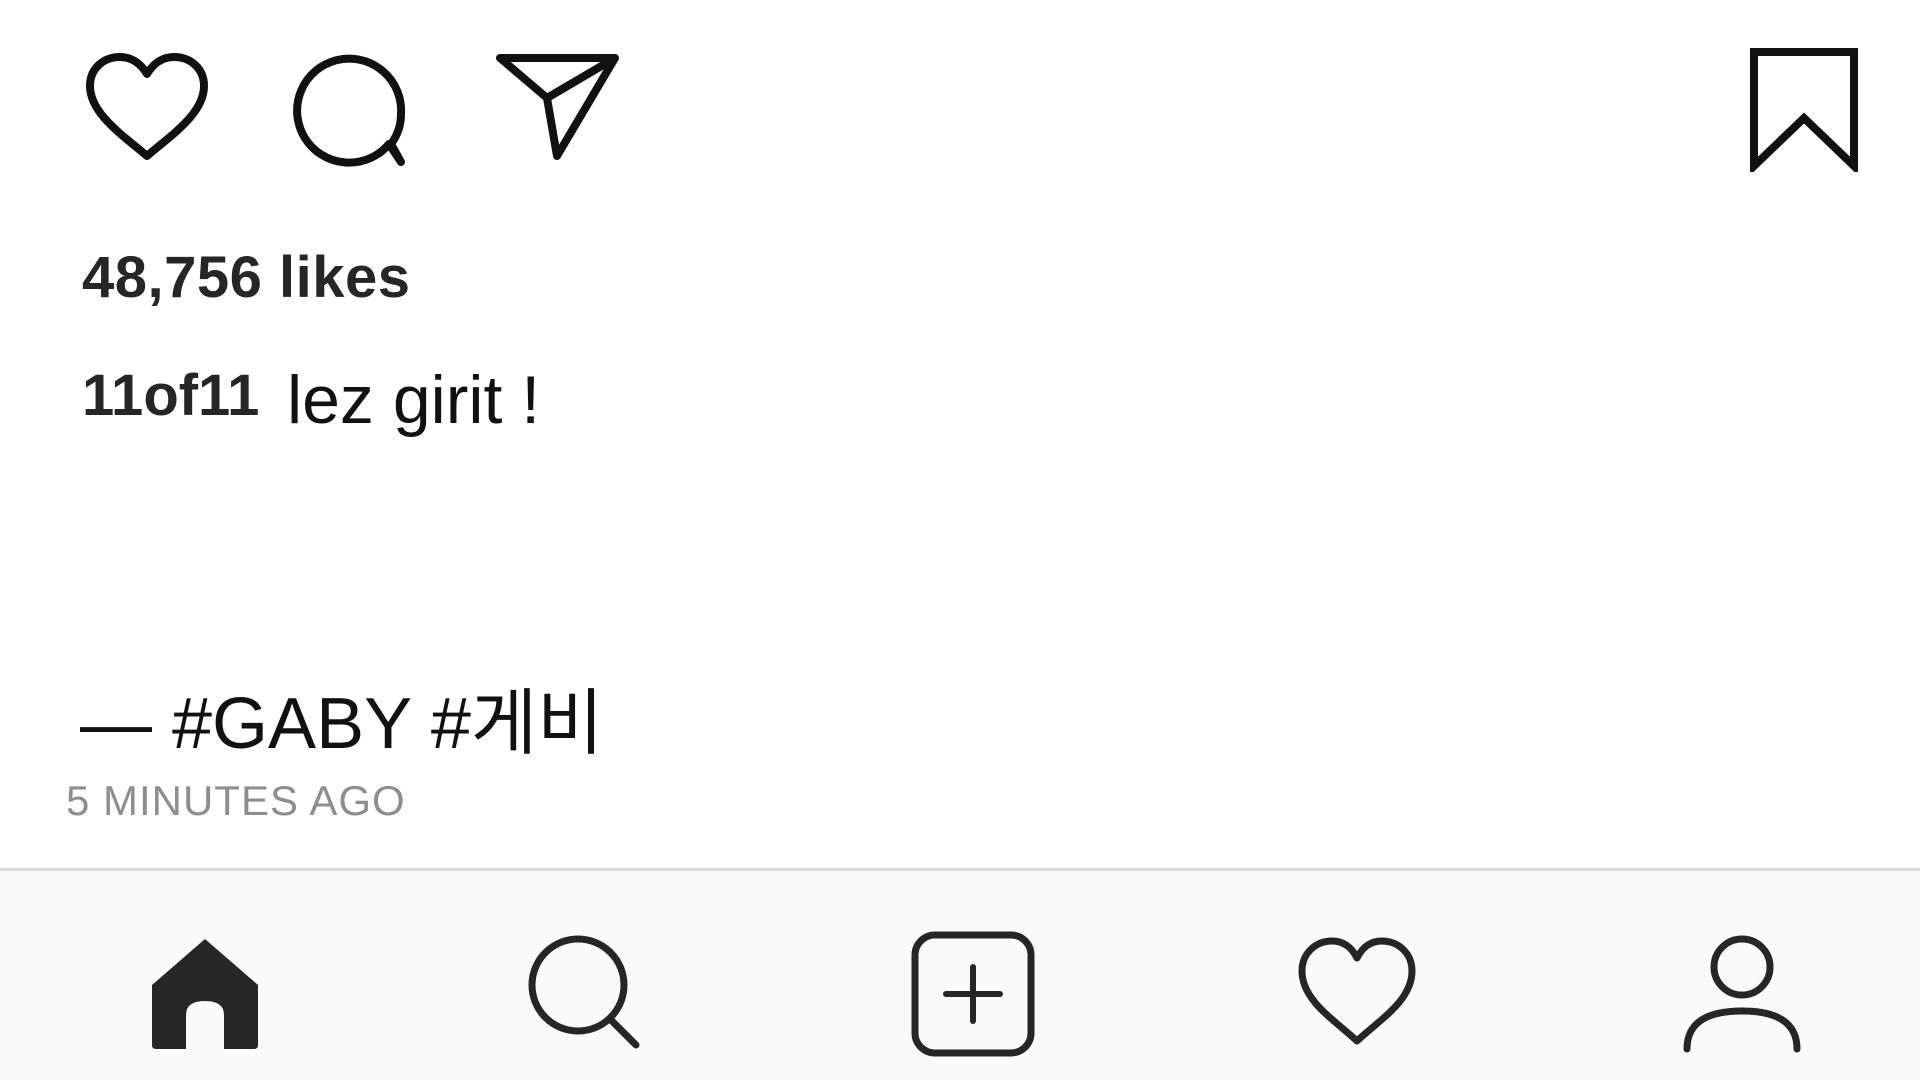 Image resolution: width=1920 pixels, height=1080 pixels. Describe the element at coordinates (170, 396) in the screenshot. I see `caption-username: 11of11` at that location.